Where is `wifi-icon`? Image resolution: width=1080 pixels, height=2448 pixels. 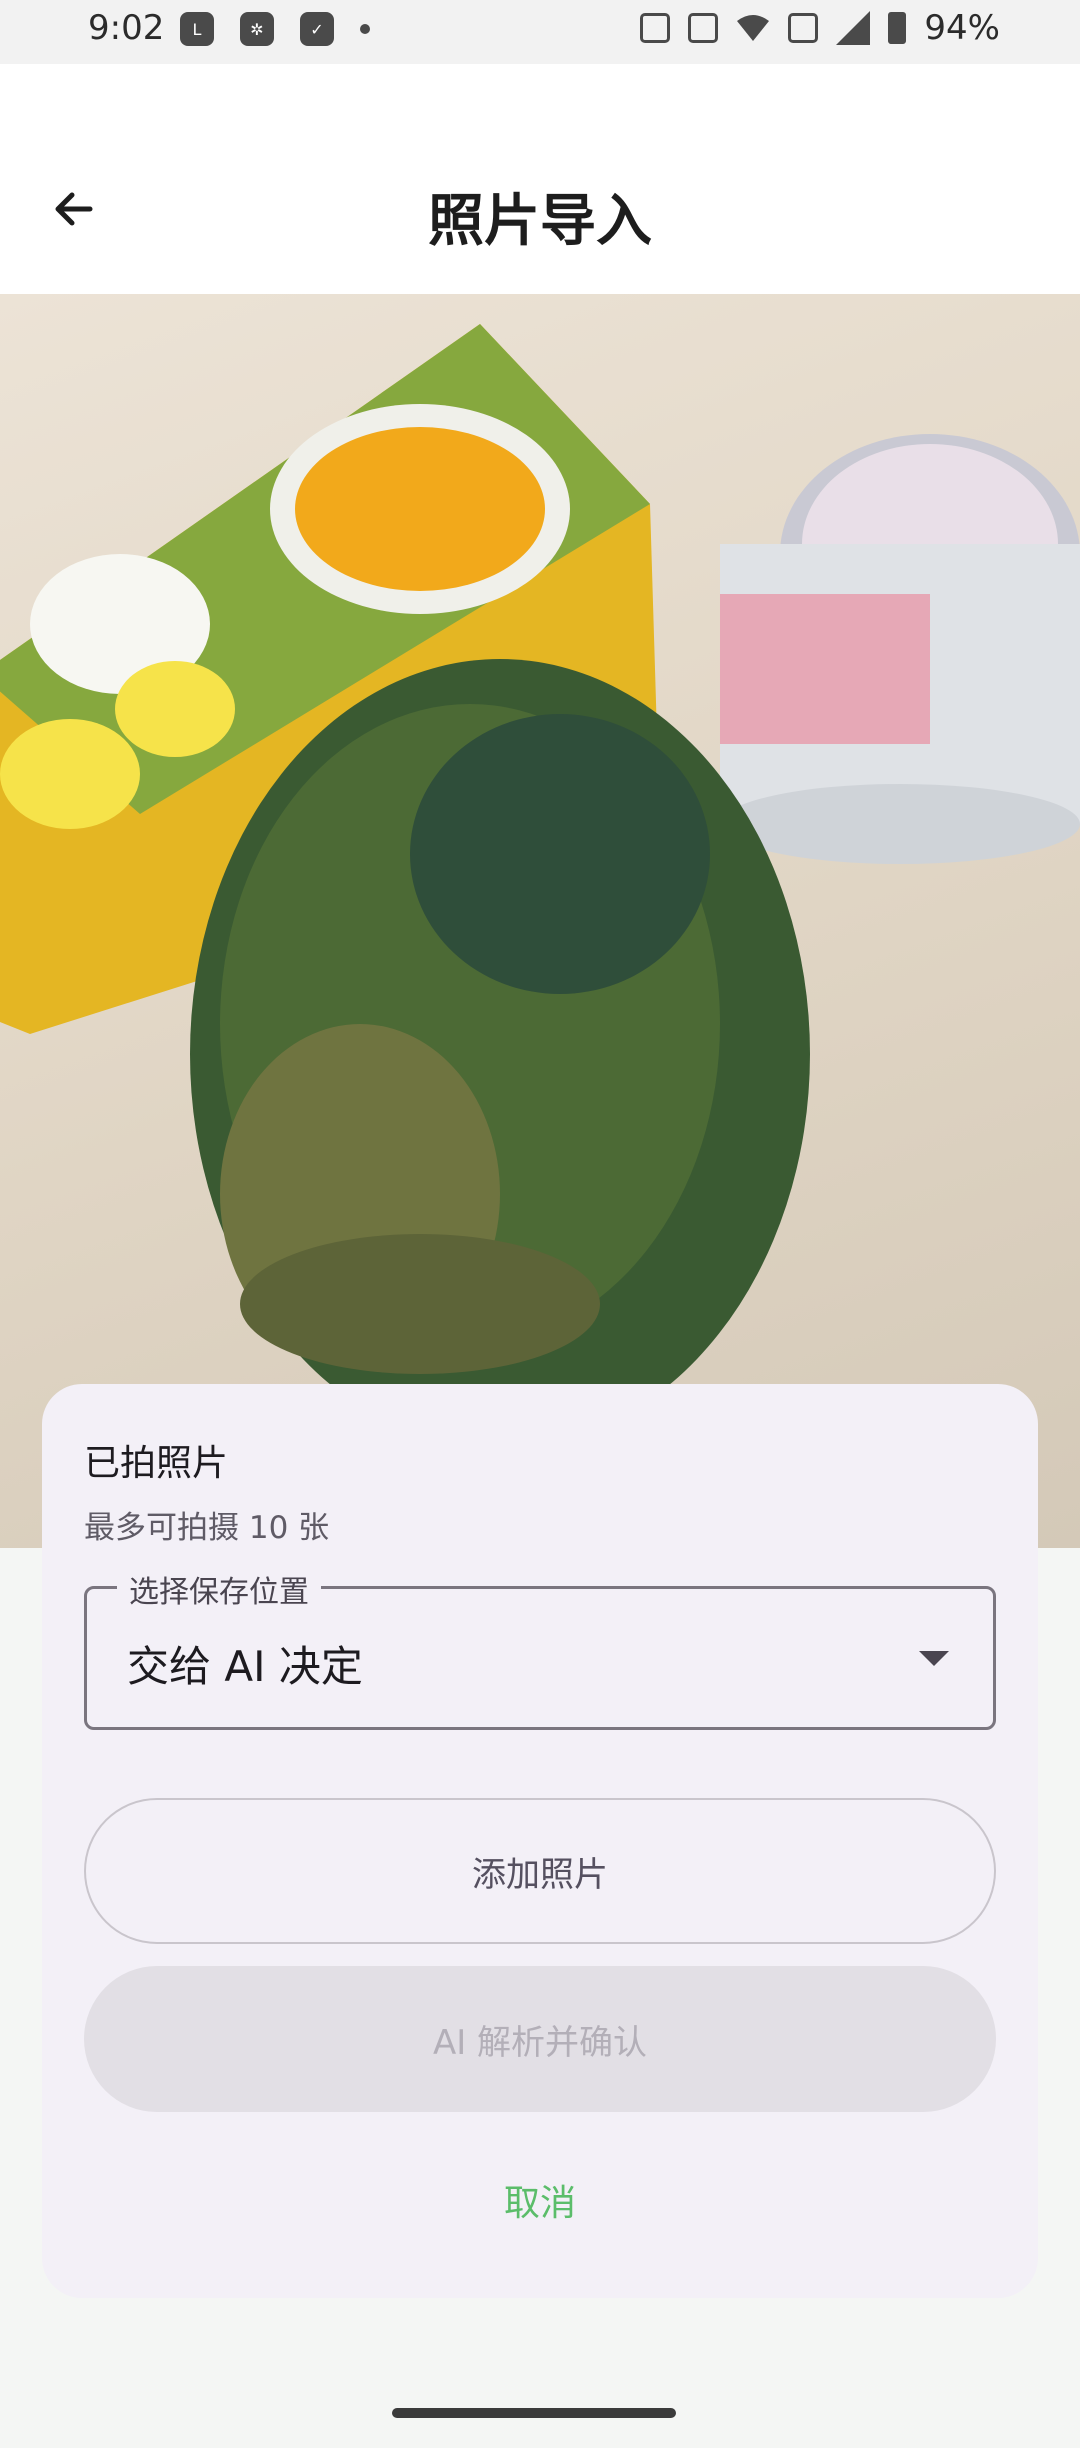
wifi-icon is located at coordinates (753, 28).